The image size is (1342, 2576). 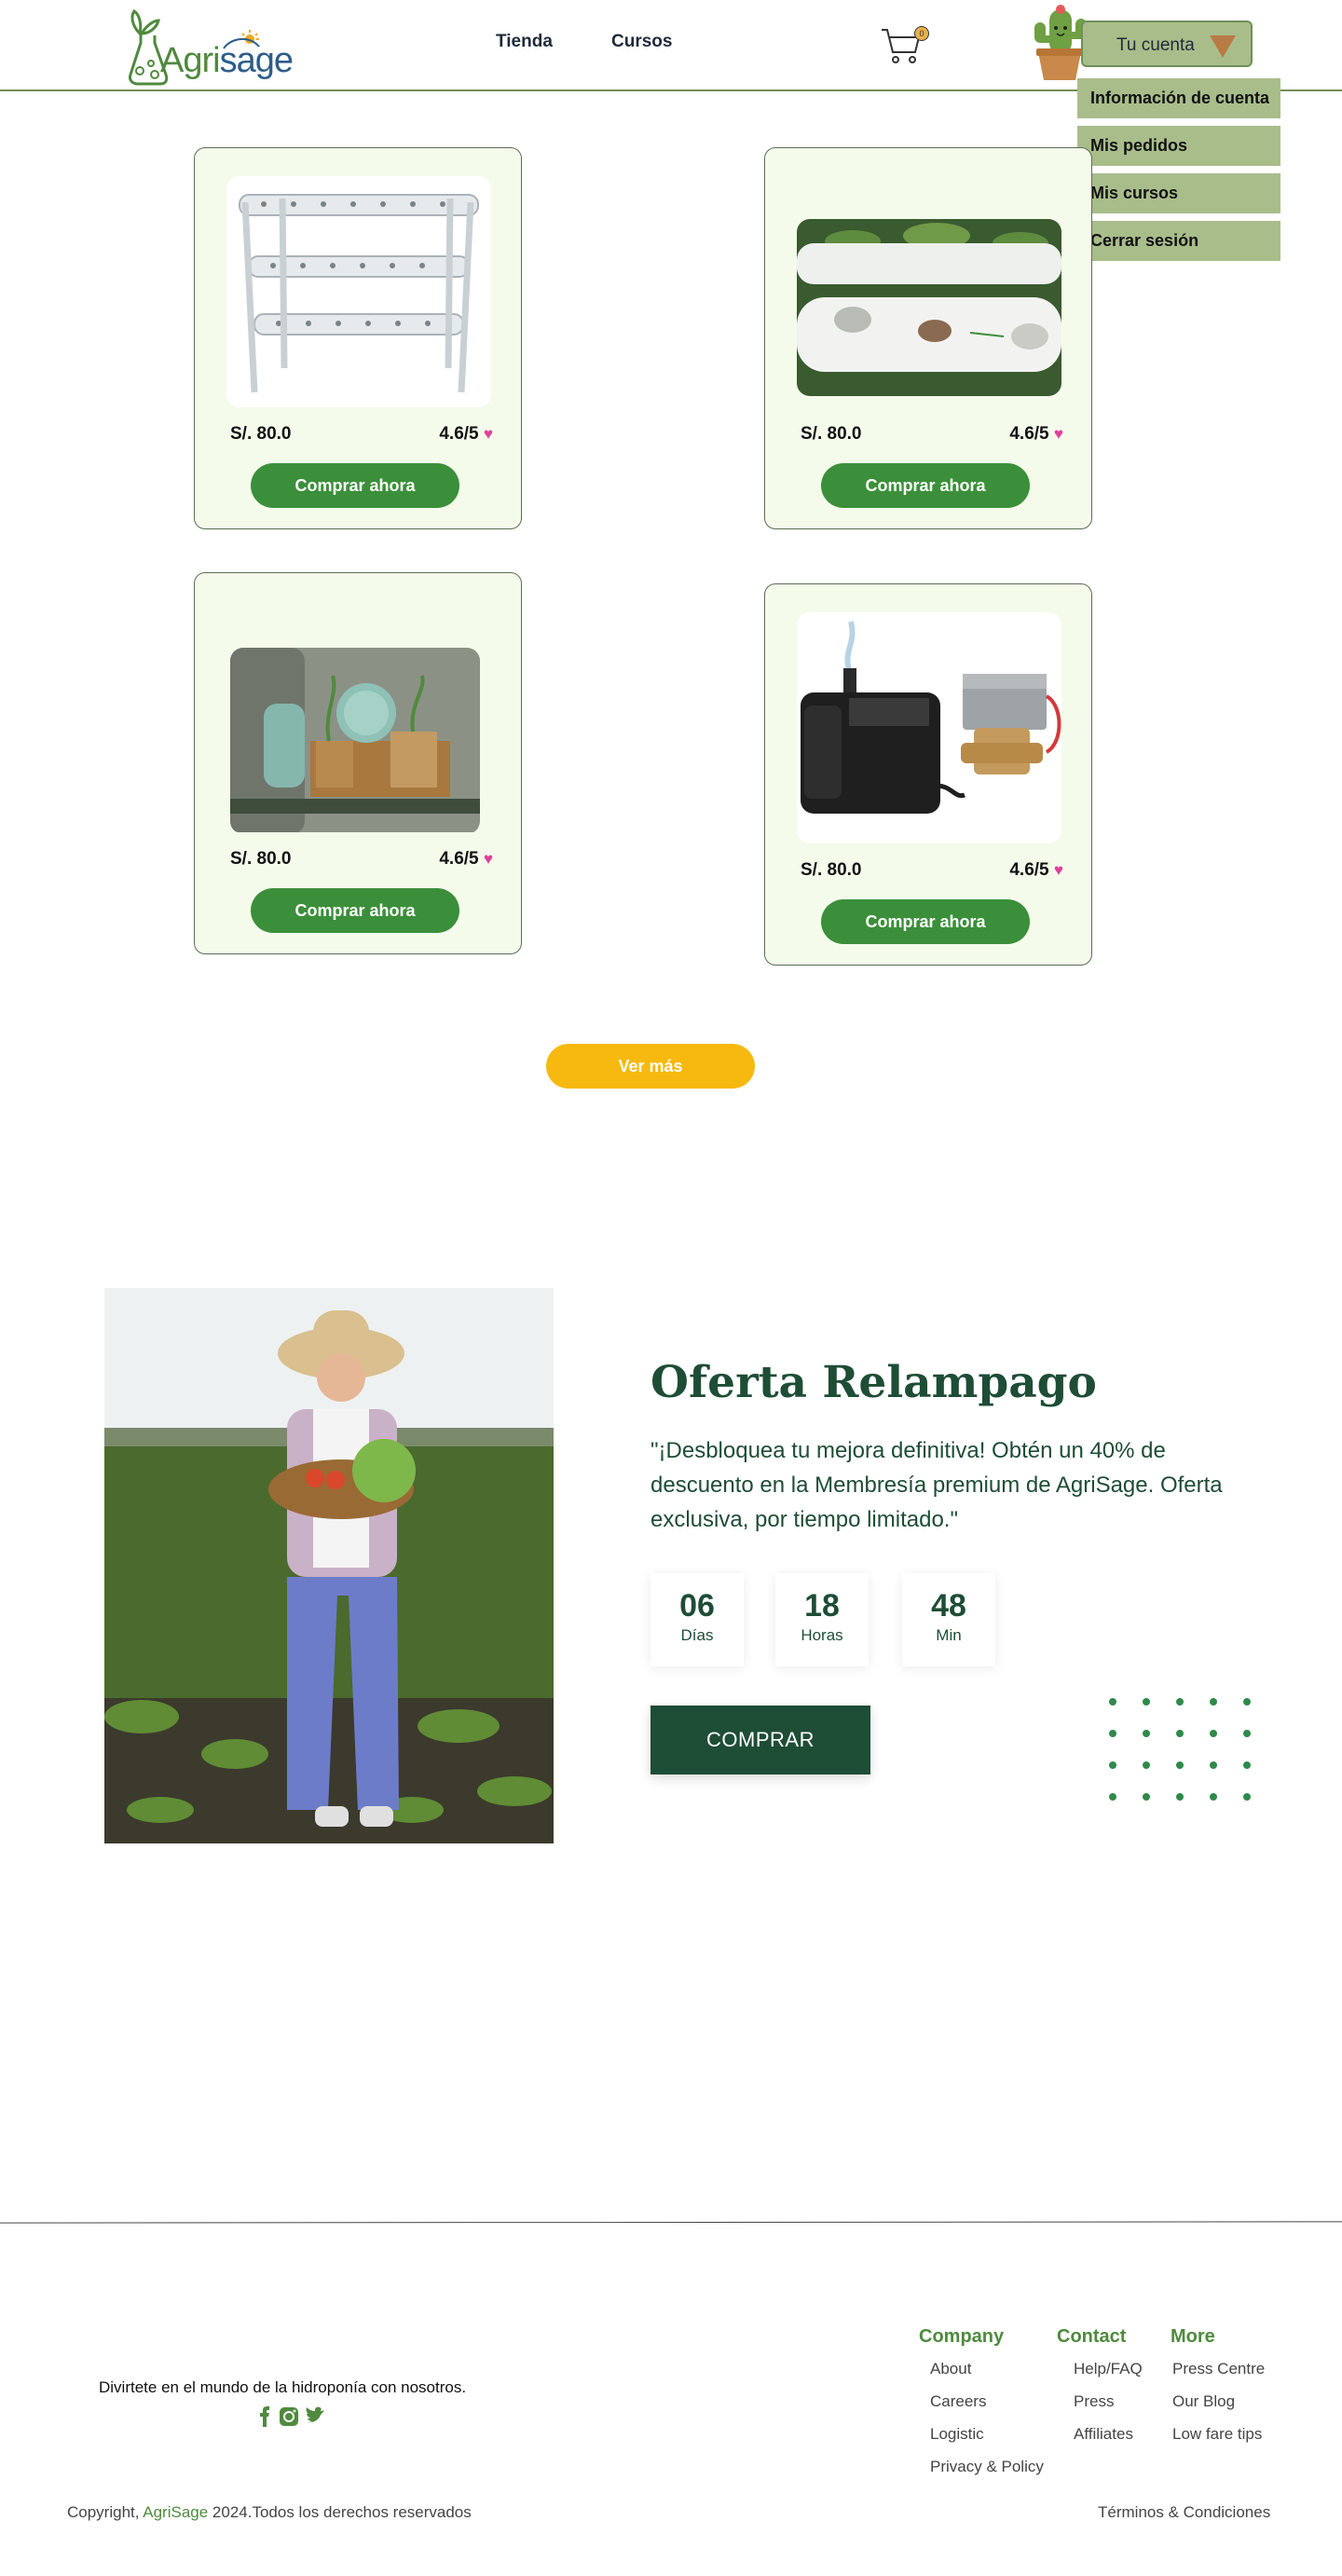 What do you see at coordinates (1092, 2336) in the screenshot?
I see `footer-contact-title: Contact` at bounding box center [1092, 2336].